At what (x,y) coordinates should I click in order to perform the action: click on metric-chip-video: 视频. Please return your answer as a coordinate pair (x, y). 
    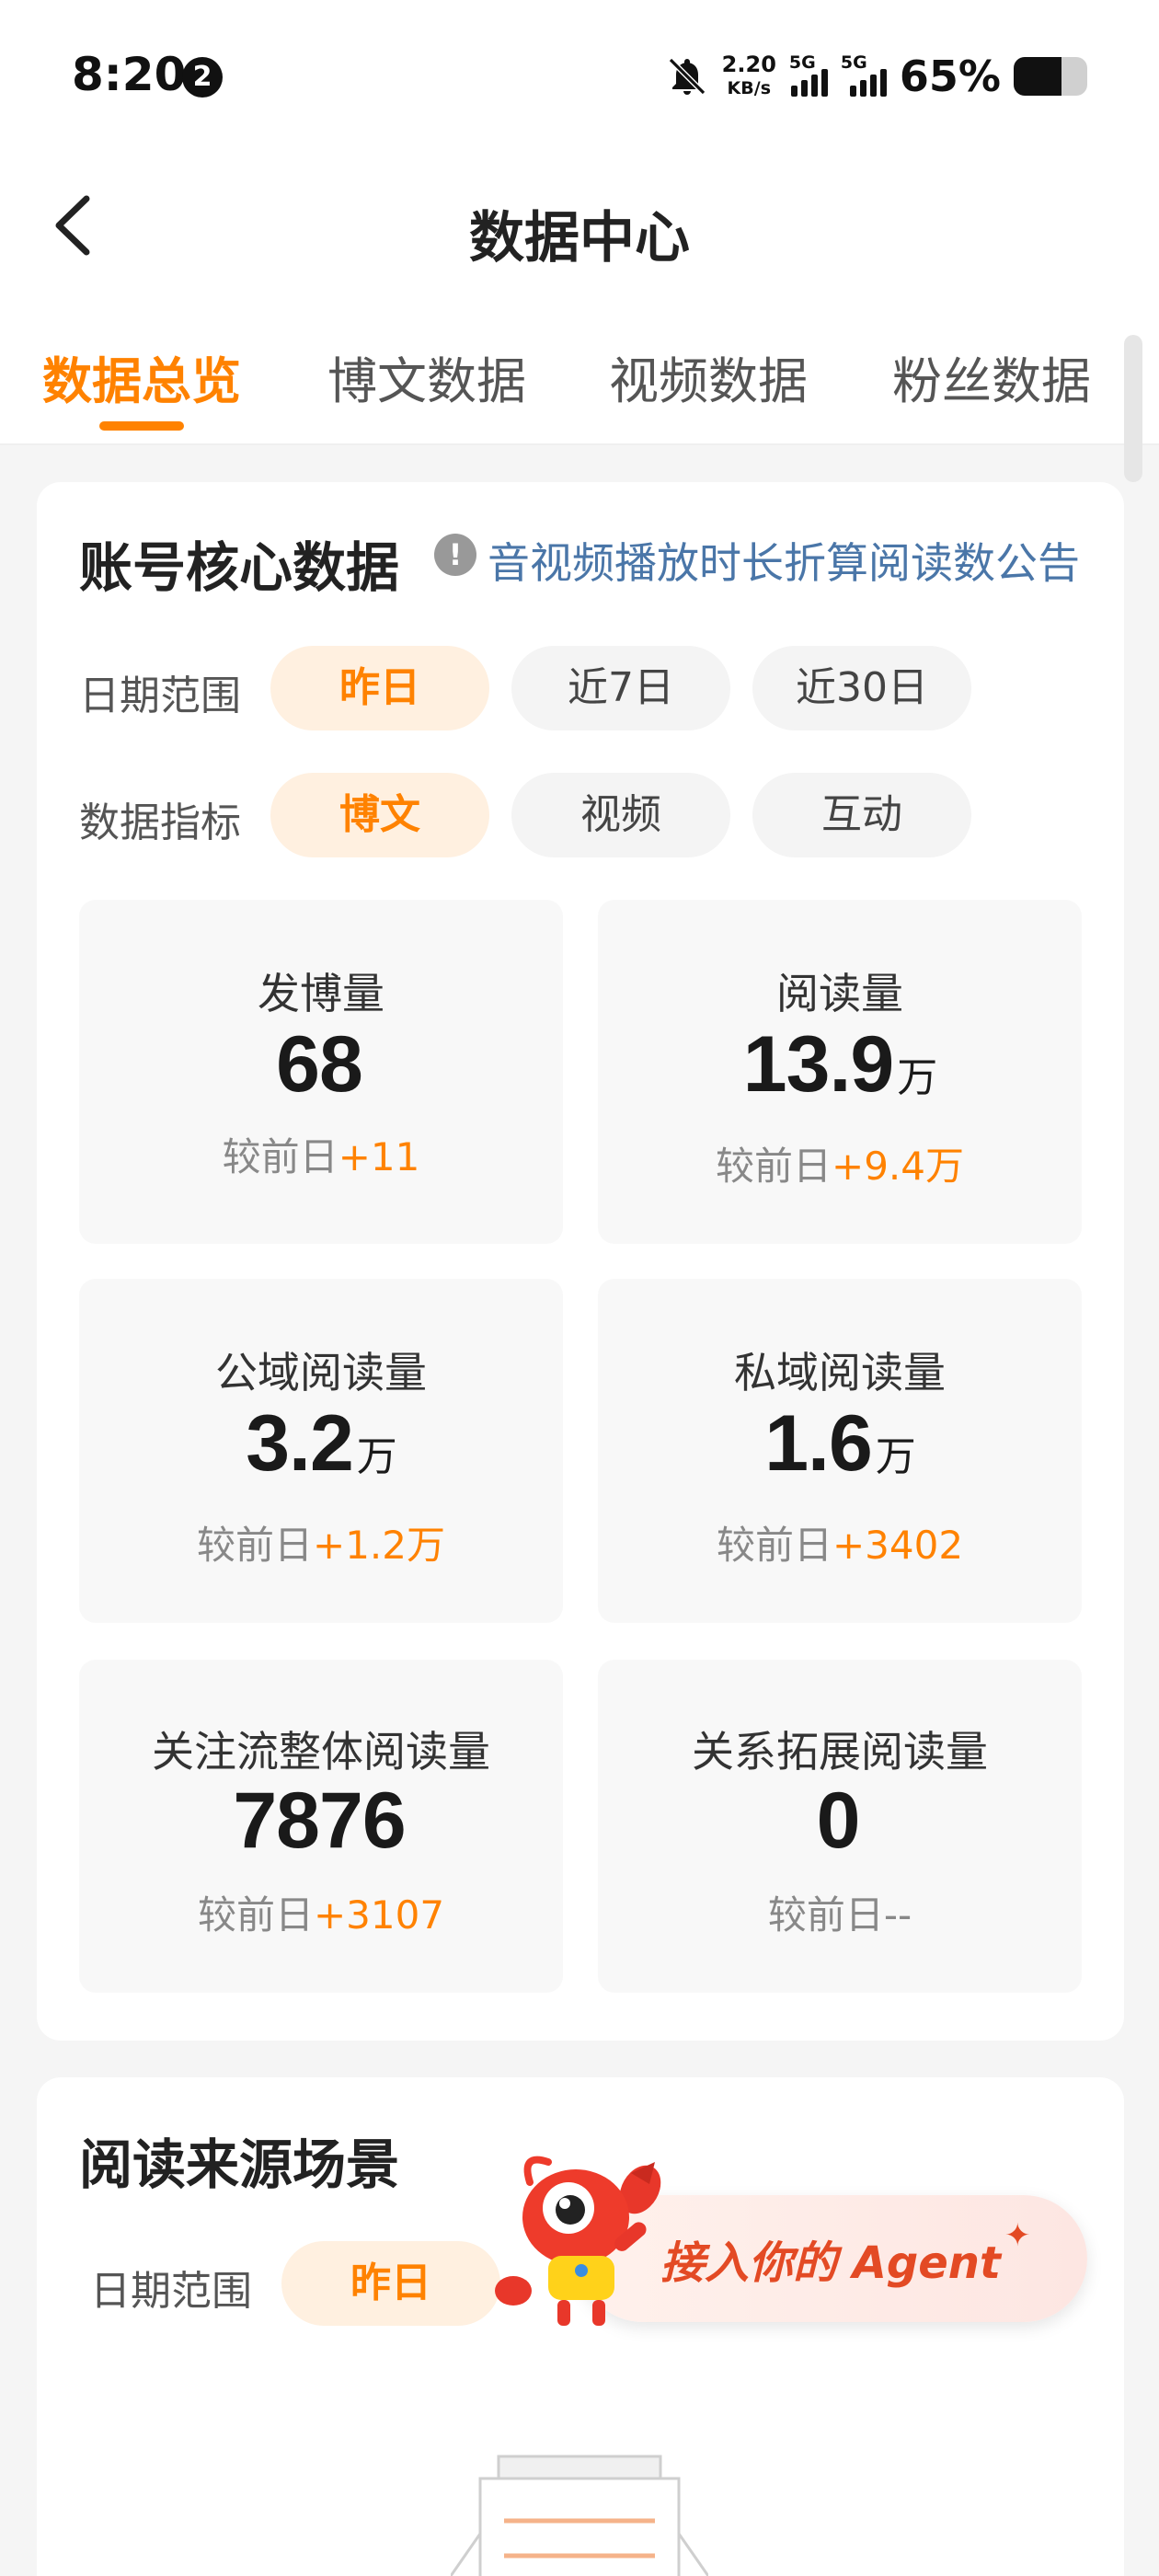
    Looking at the image, I should click on (620, 815).